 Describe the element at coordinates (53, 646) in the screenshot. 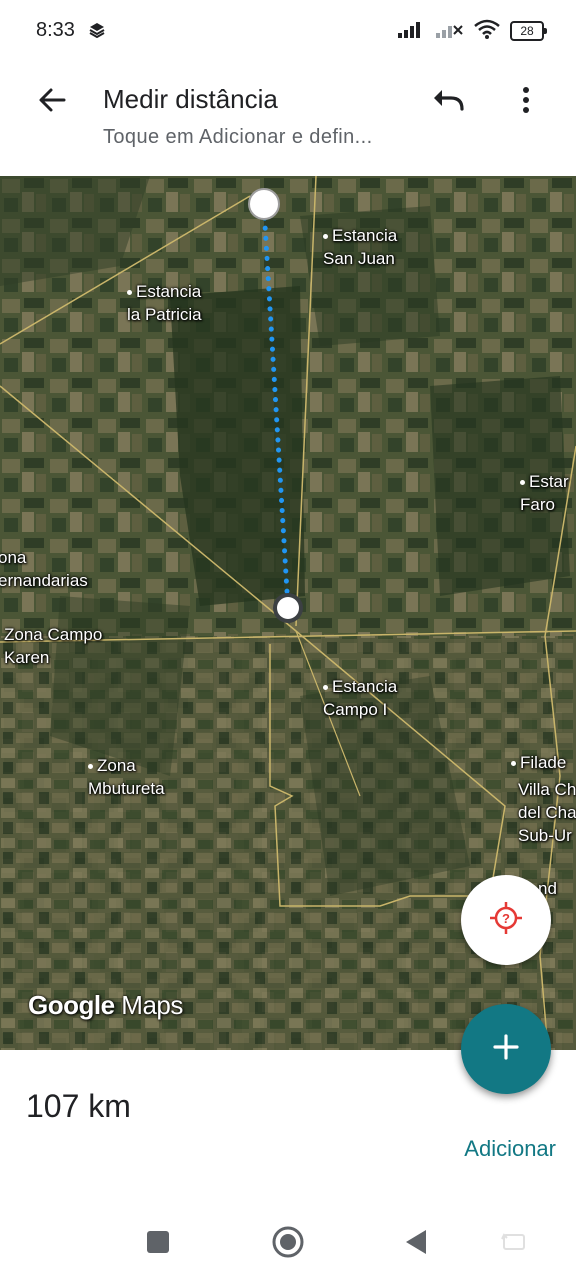

I see `place-label: Zona Campo Karen` at that location.